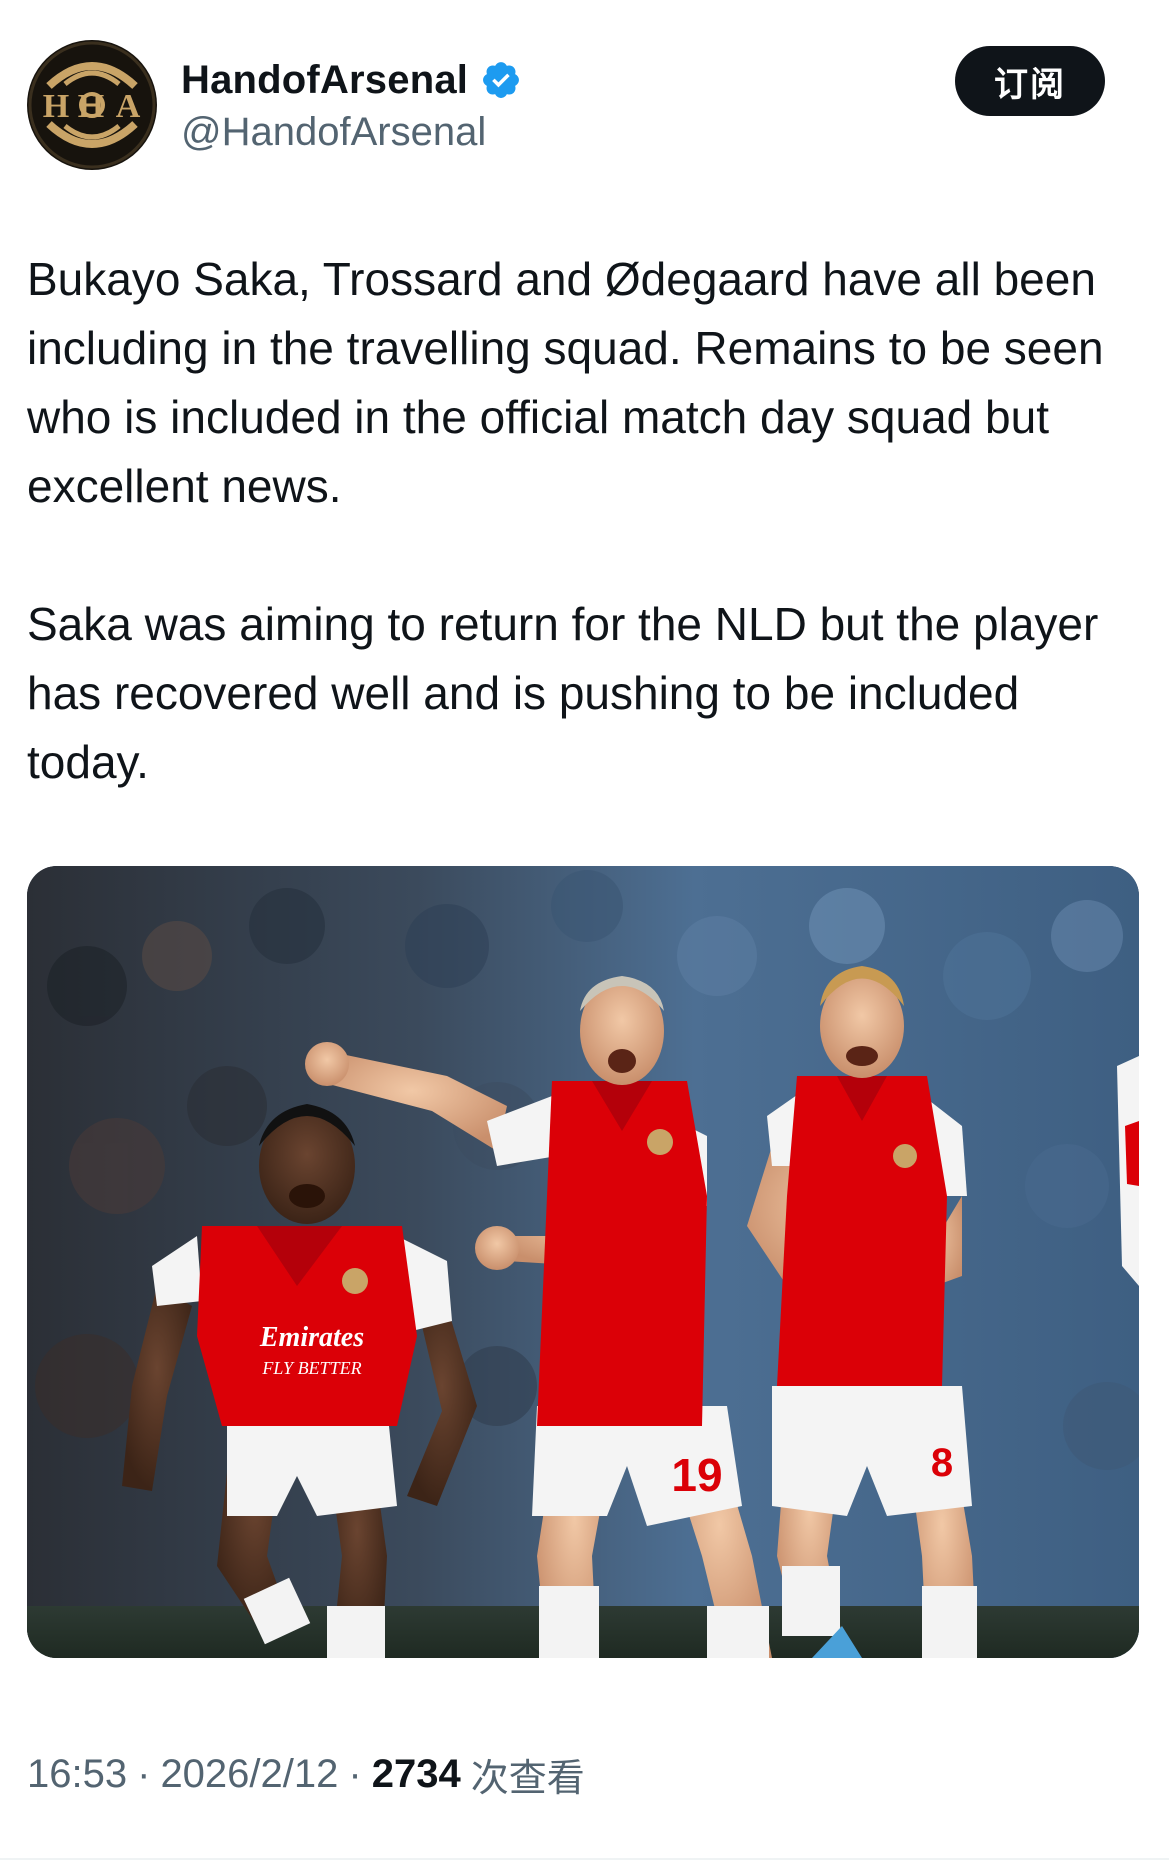 The image size is (1169, 1868). Describe the element at coordinates (324, 80) in the screenshot. I see `display-name: HandofArsenal` at that location.